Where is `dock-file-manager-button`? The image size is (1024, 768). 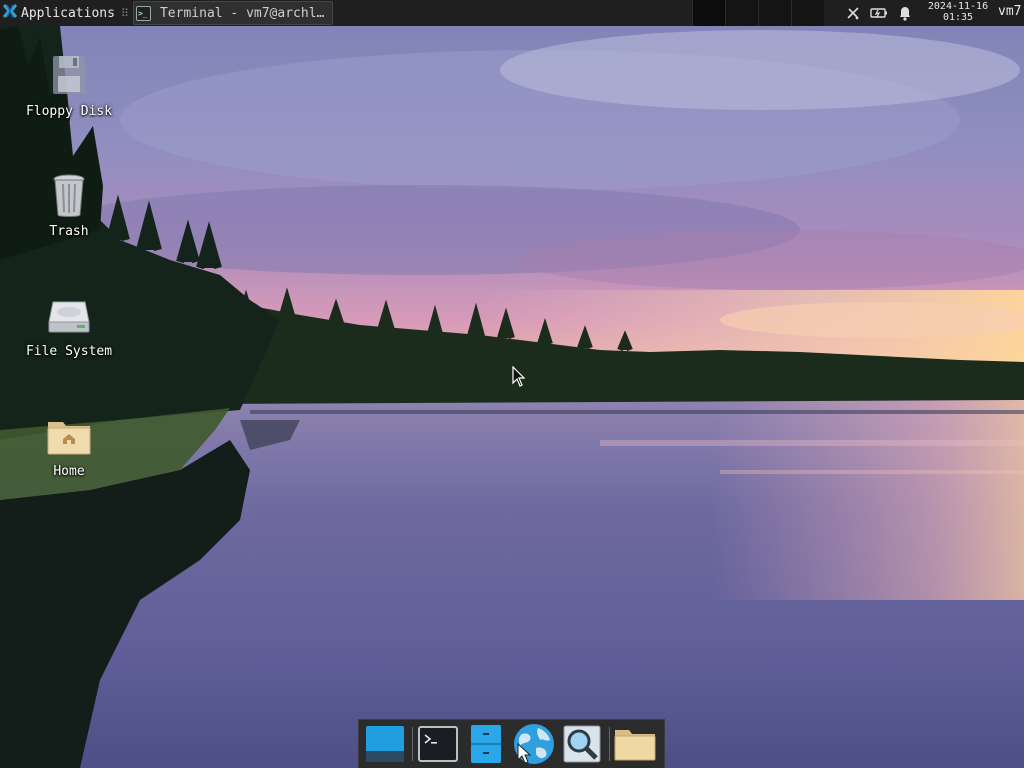
dock-file-manager-button is located at coordinates (486, 744).